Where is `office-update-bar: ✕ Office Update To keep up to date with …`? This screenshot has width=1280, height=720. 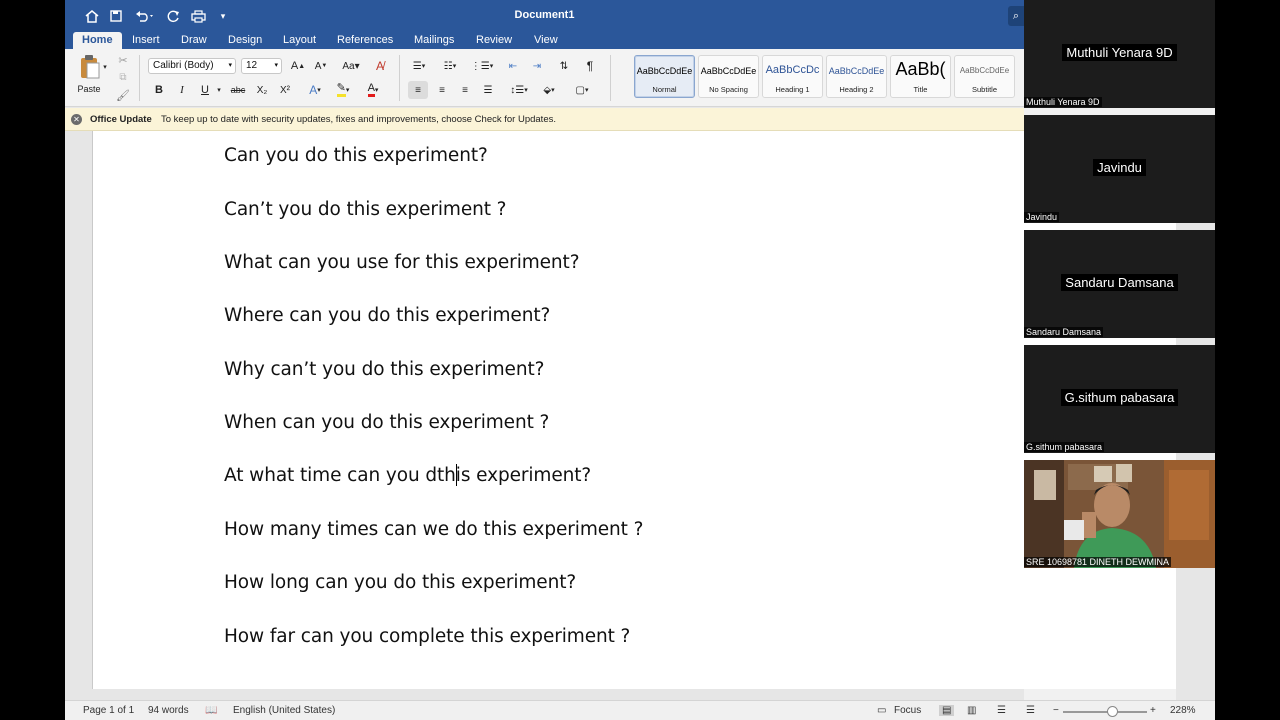 office-update-bar: ✕ Office Update To keep up to date with … is located at coordinates (544, 119).